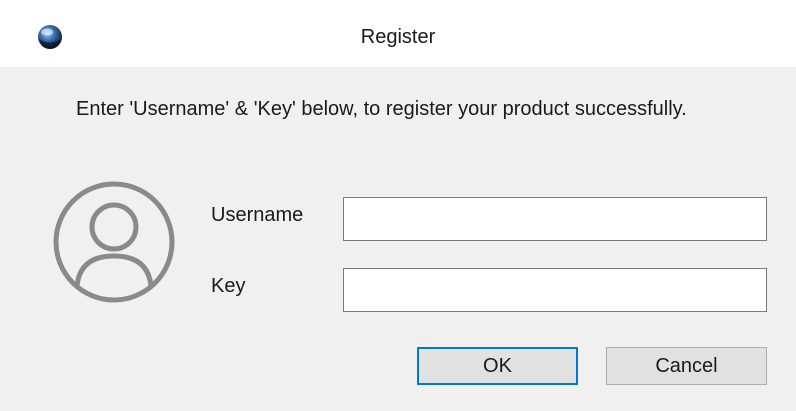  Describe the element at coordinates (686, 366) in the screenshot. I see `cancel-button: Cancel` at that location.